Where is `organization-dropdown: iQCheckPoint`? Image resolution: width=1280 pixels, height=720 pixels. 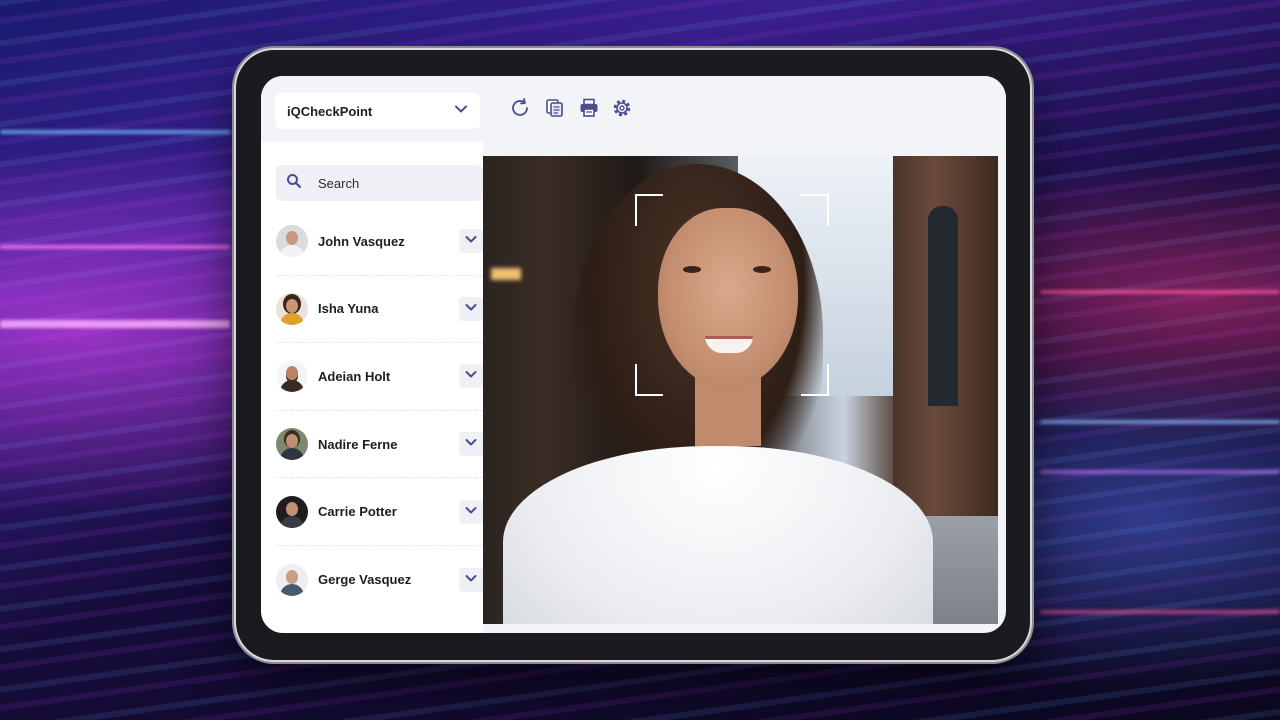 organization-dropdown: iQCheckPoint is located at coordinates (377, 111).